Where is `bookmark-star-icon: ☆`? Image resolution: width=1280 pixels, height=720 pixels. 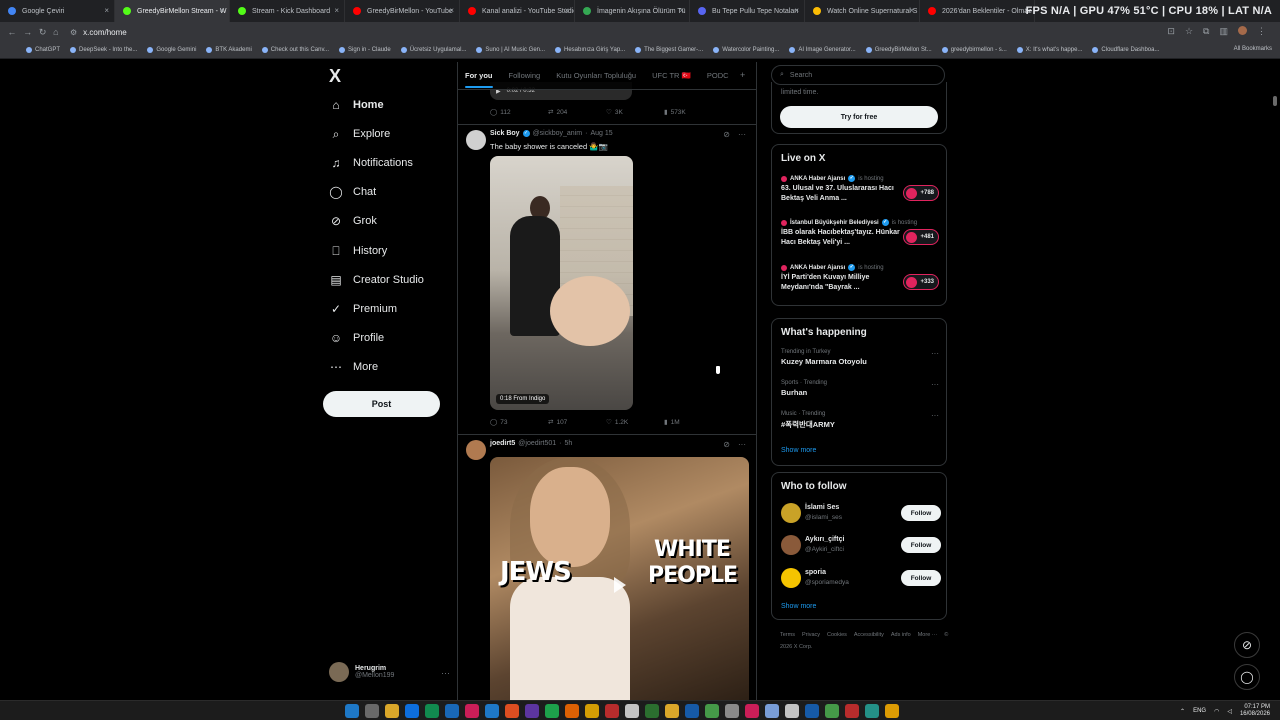 bookmark-star-icon: ☆ is located at coordinates (1189, 31).